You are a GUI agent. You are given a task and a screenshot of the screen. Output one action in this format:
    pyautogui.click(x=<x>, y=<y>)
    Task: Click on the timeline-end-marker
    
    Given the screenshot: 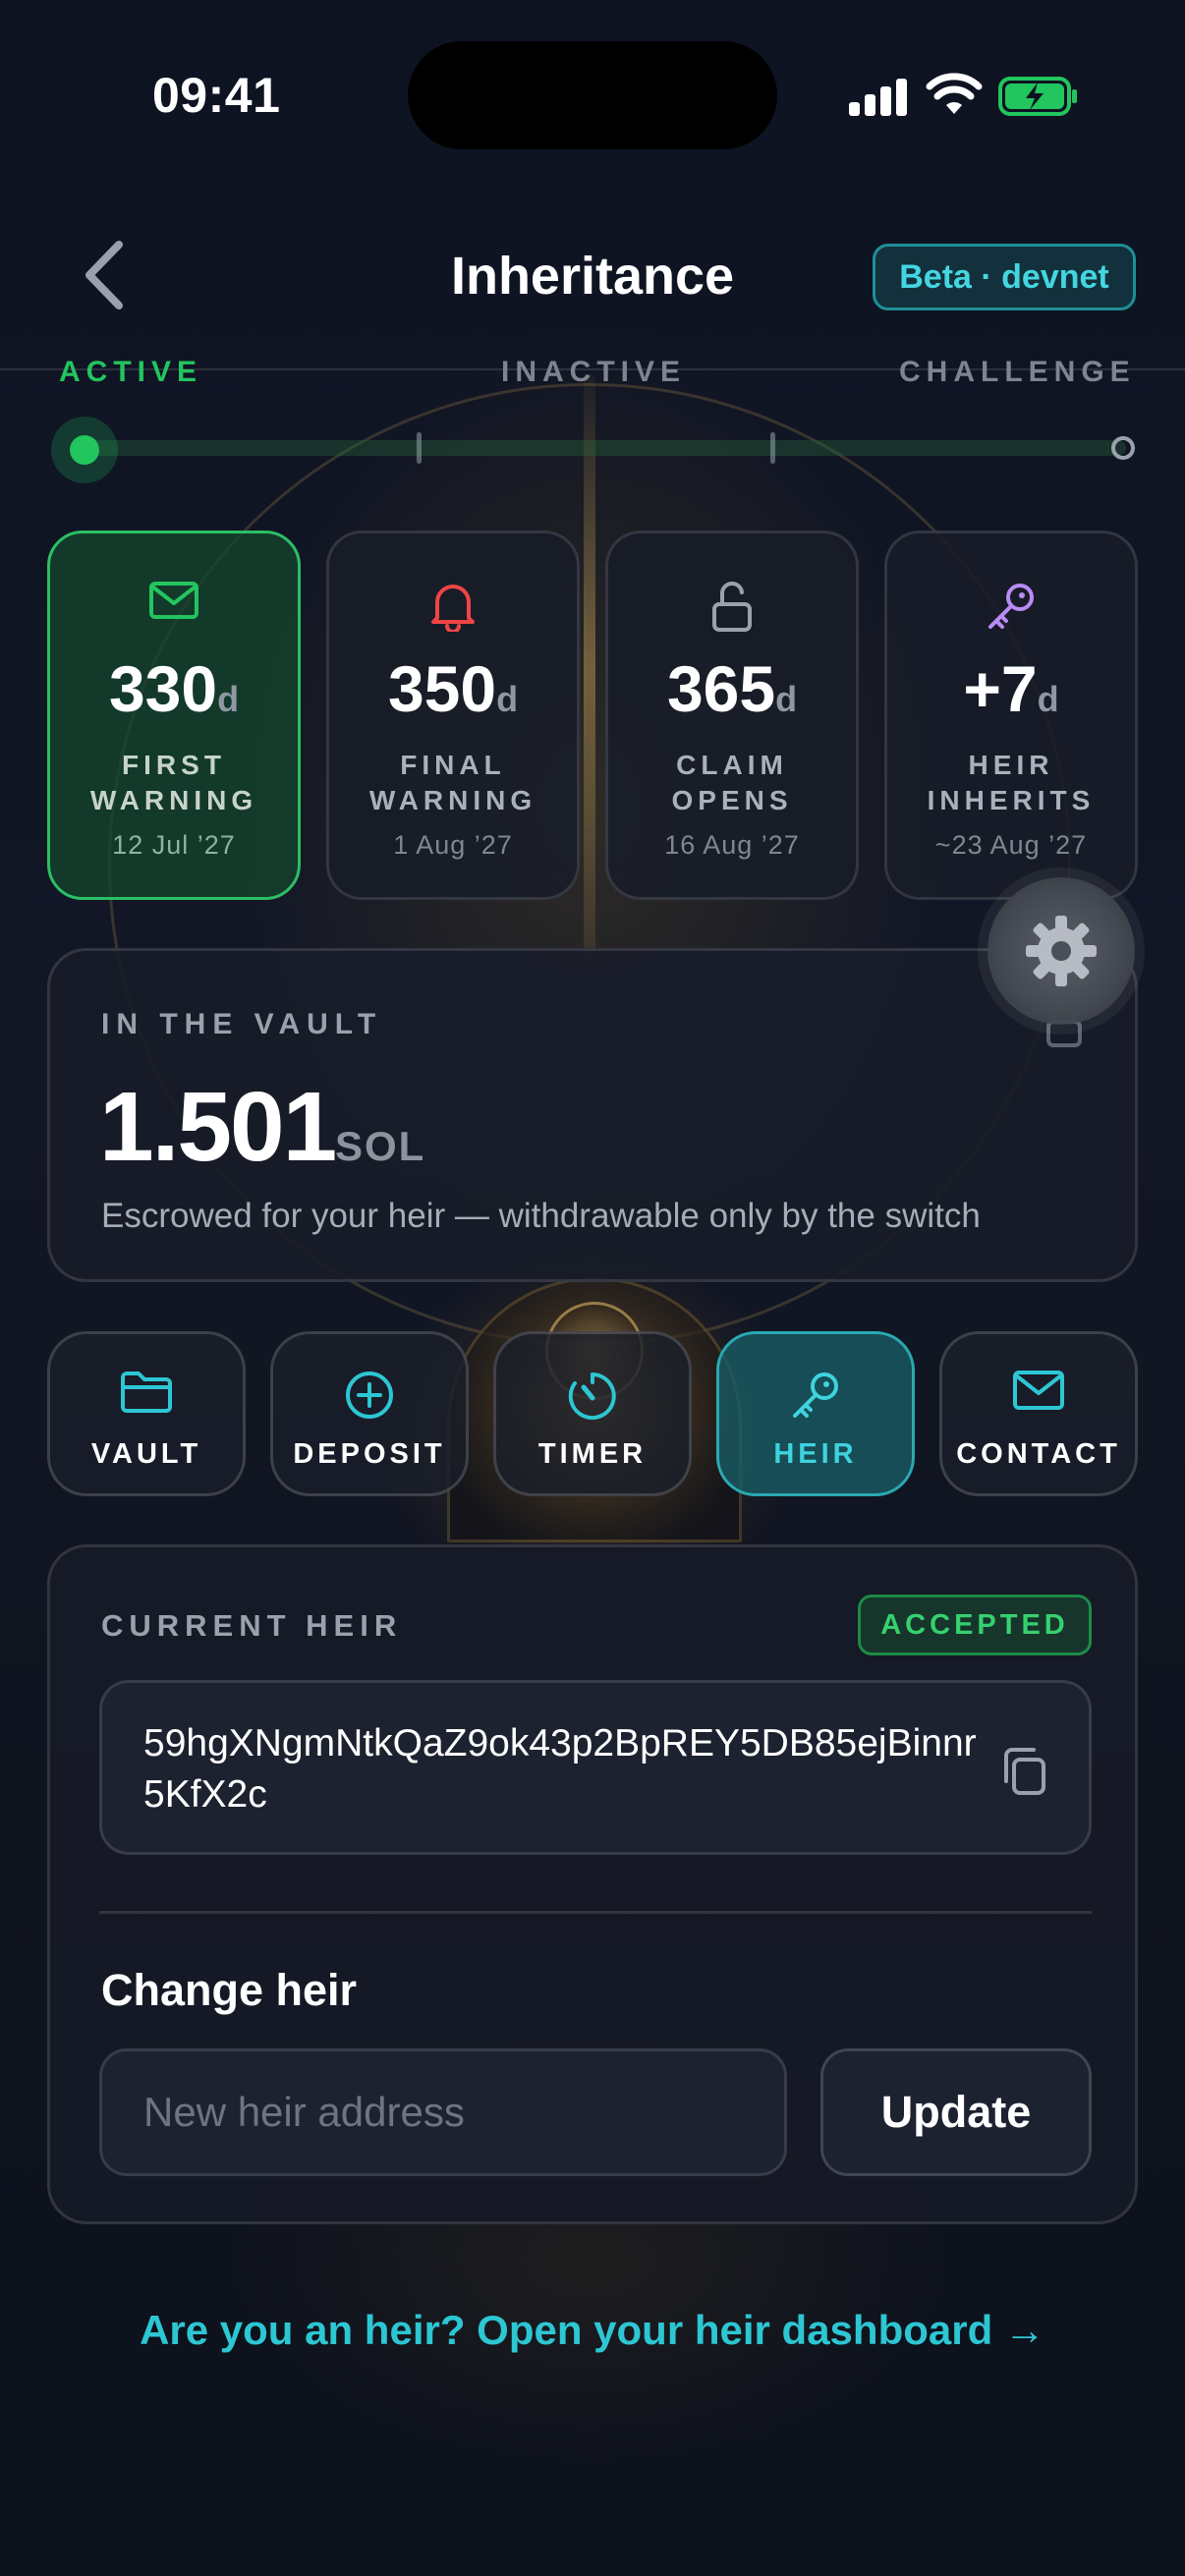 What is the action you would take?
    pyautogui.click(x=1123, y=448)
    